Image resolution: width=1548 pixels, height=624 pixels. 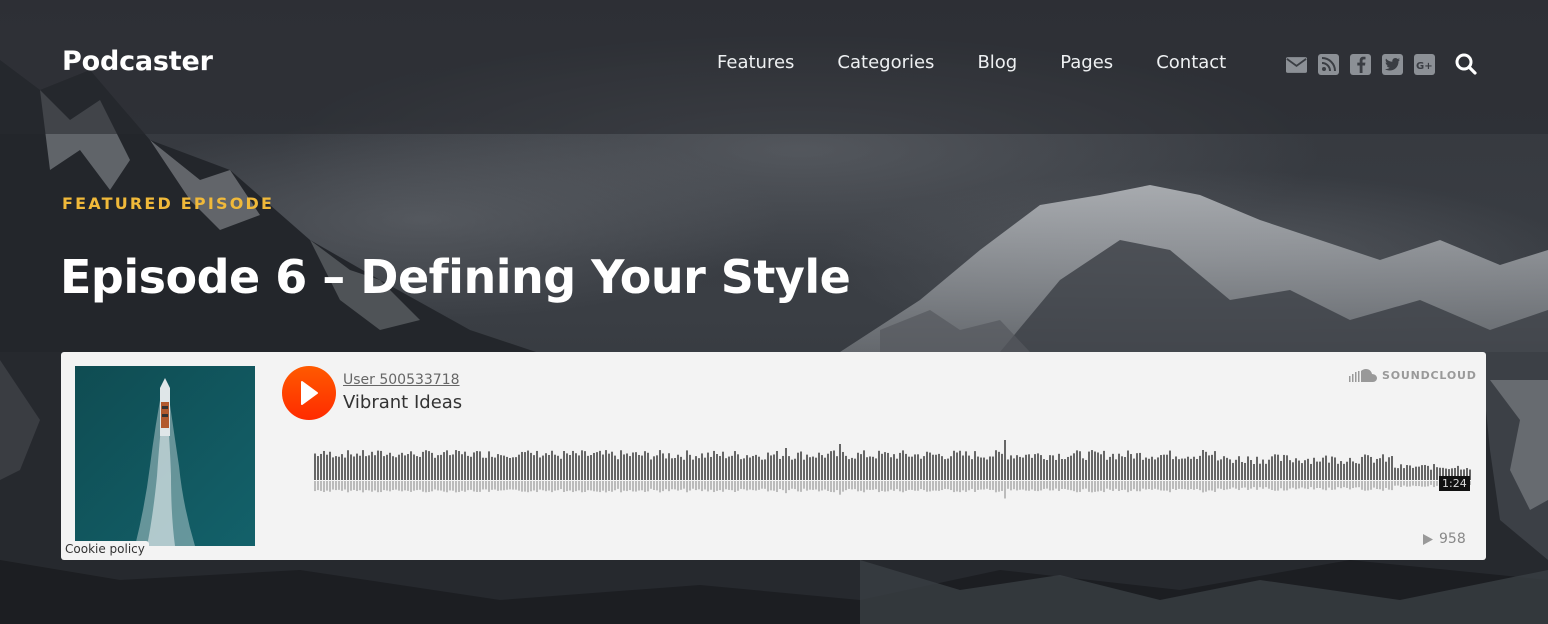 What do you see at coordinates (401, 380) in the screenshot?
I see `track-uploader-link: User 500533718` at bounding box center [401, 380].